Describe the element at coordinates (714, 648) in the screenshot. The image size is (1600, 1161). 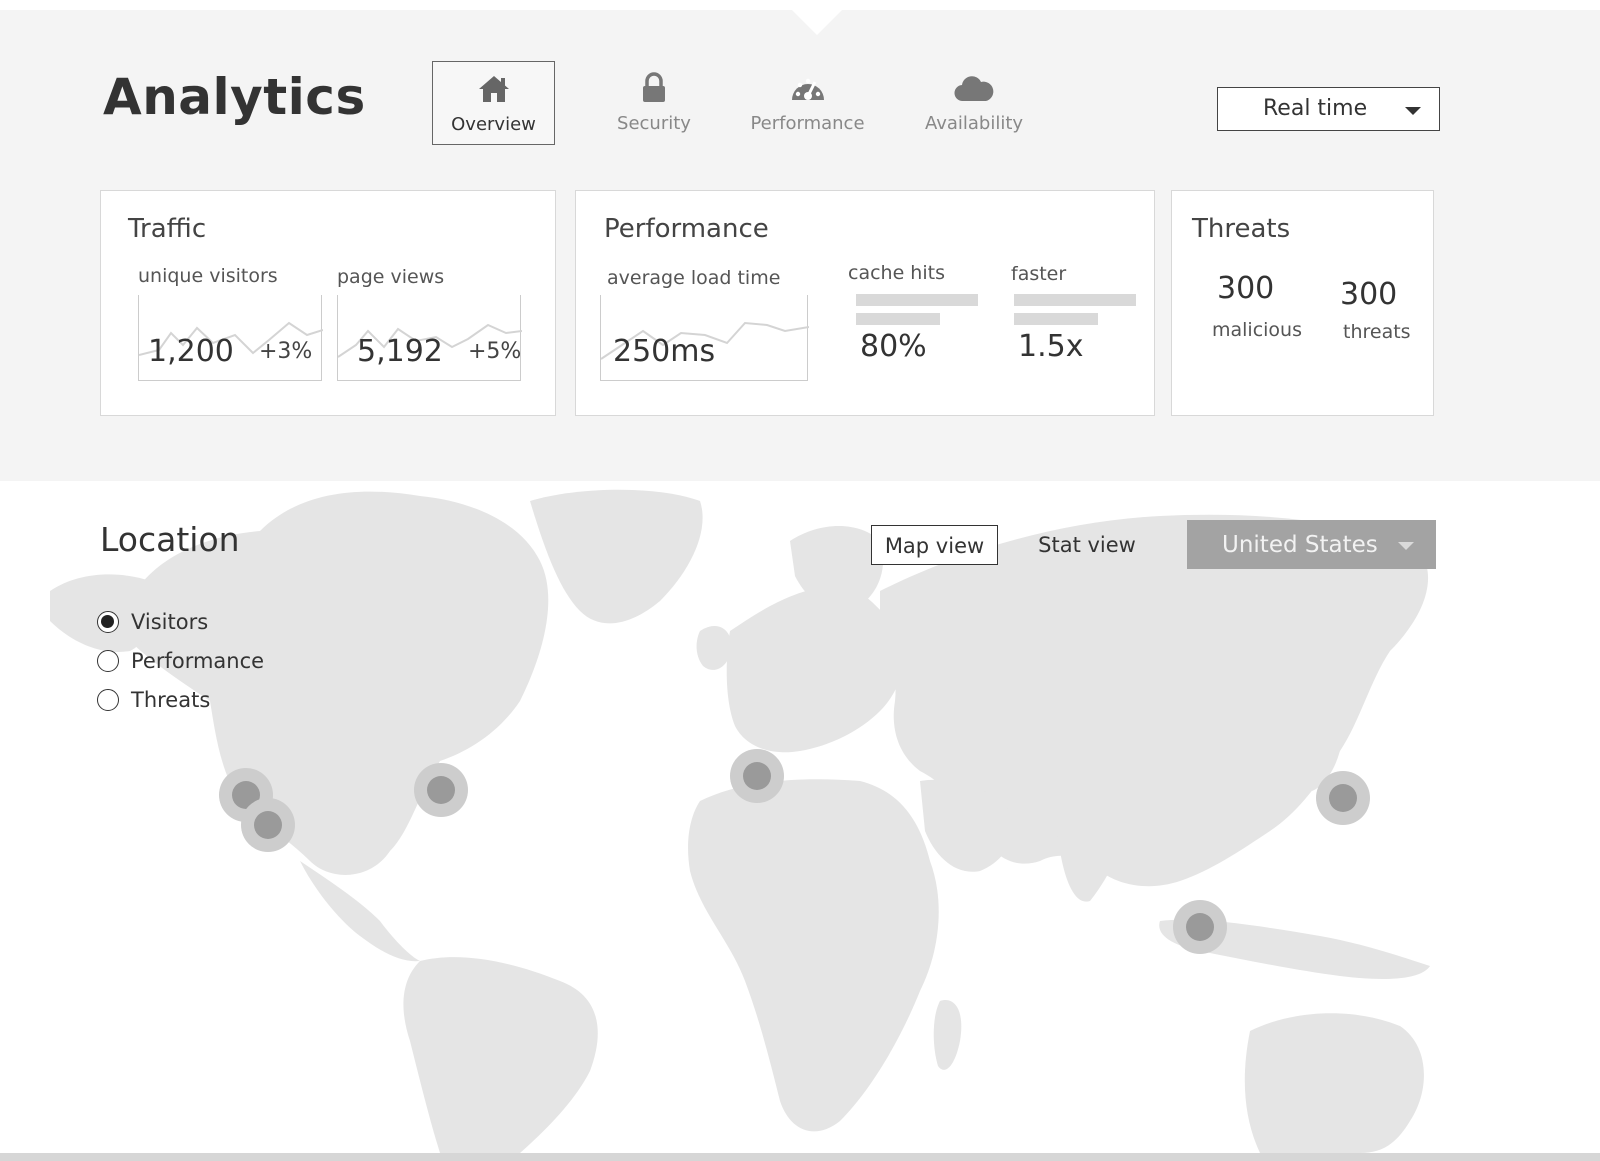
I see `continent-uk` at that location.